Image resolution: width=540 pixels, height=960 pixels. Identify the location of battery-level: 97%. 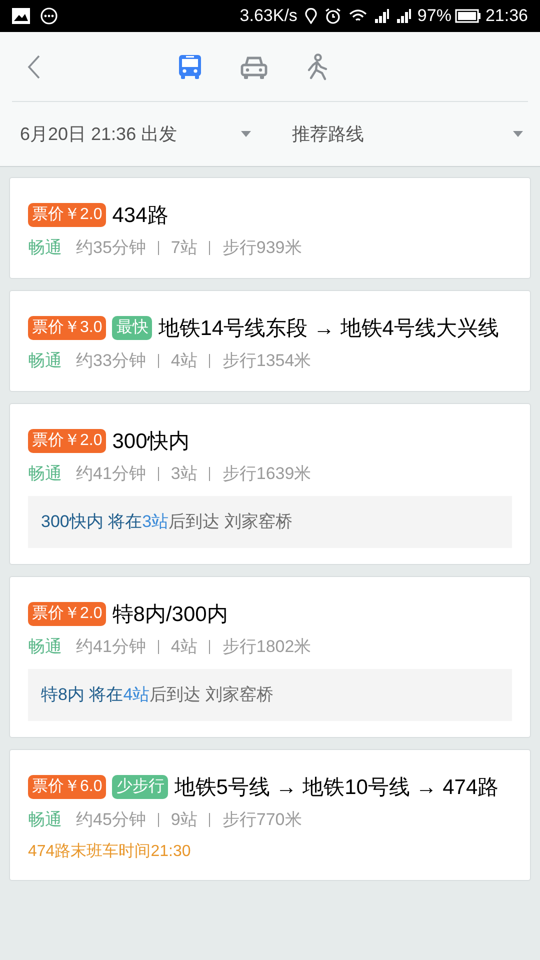
(434, 16).